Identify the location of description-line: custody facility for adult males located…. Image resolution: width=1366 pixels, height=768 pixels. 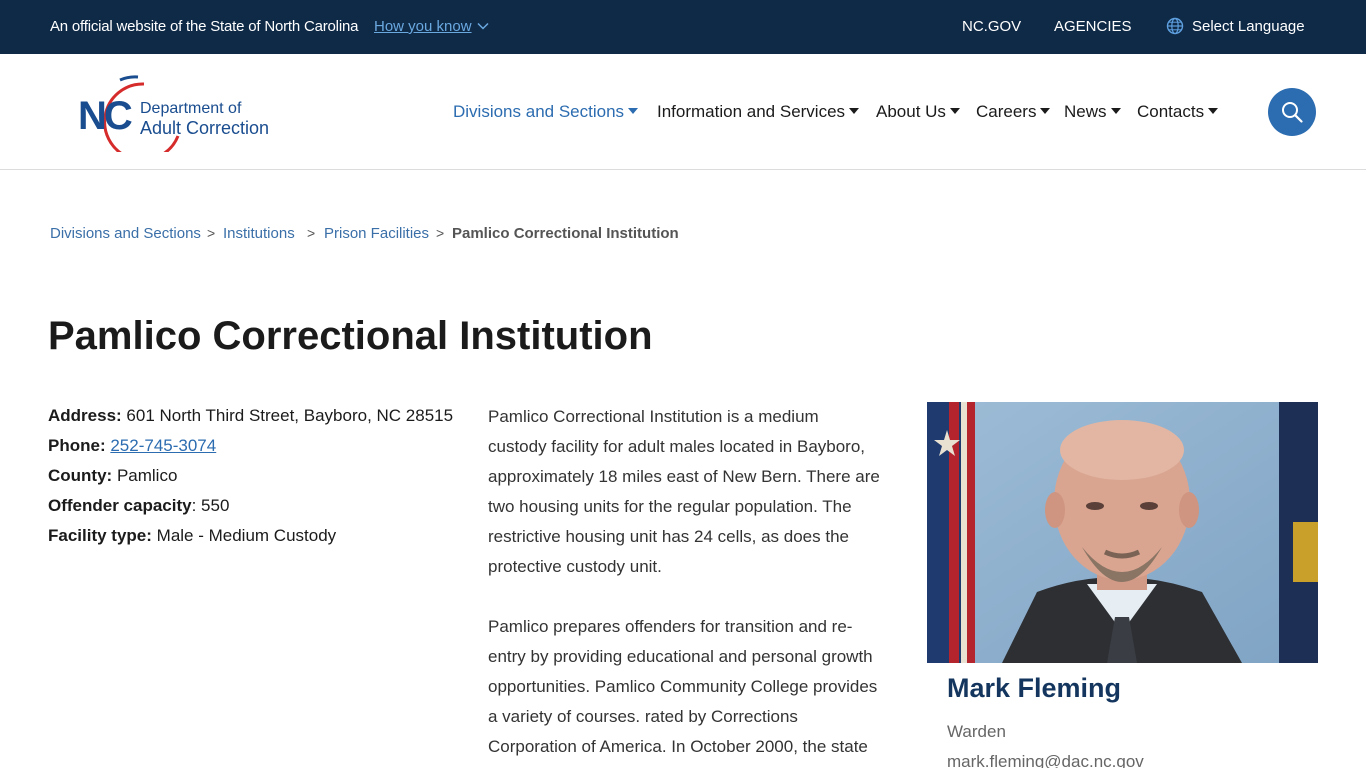
(677, 446).